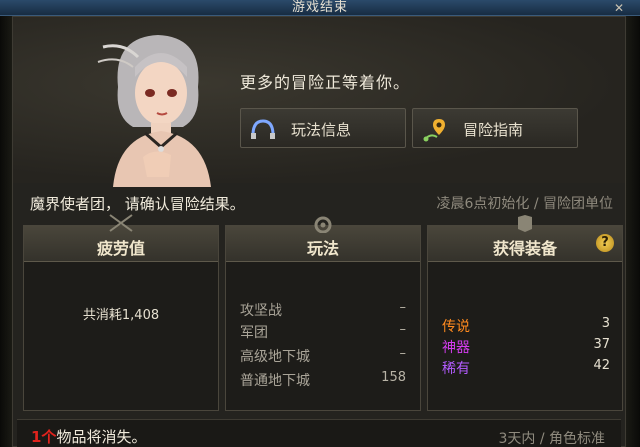 The image size is (640, 447). Describe the element at coordinates (434, 130) in the screenshot. I see `map-pin-icon` at that location.